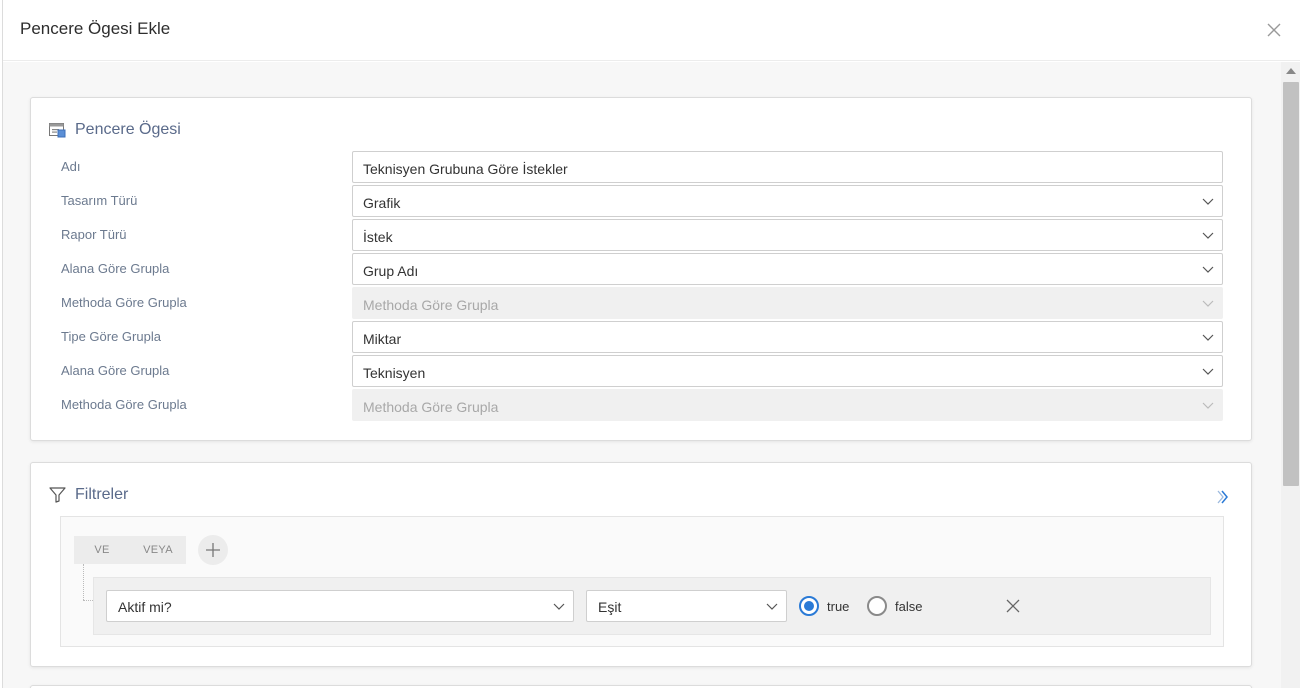  I want to click on form-row-design-type: Tasarım Türü Grafik, so click(642, 201).